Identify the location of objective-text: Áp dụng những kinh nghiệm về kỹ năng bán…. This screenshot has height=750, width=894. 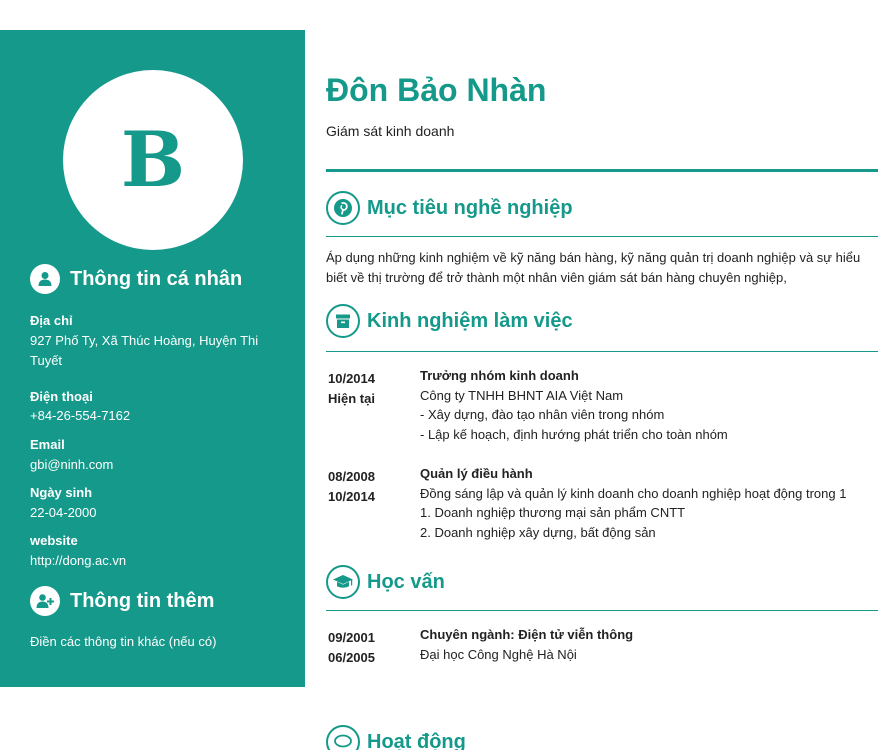
(593, 267).